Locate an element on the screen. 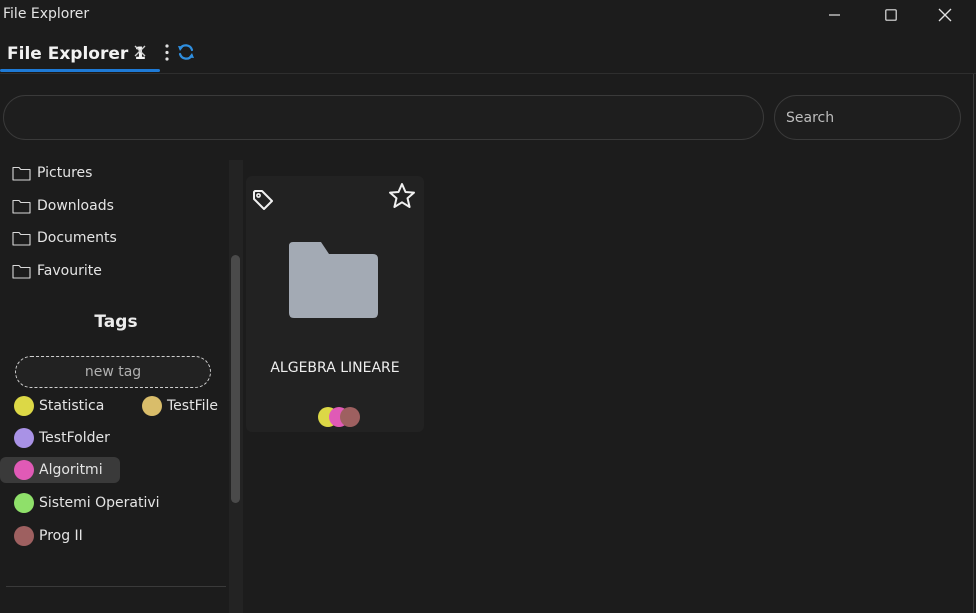 This screenshot has height=613, width=976. maximize-icon is located at coordinates (891, 15).